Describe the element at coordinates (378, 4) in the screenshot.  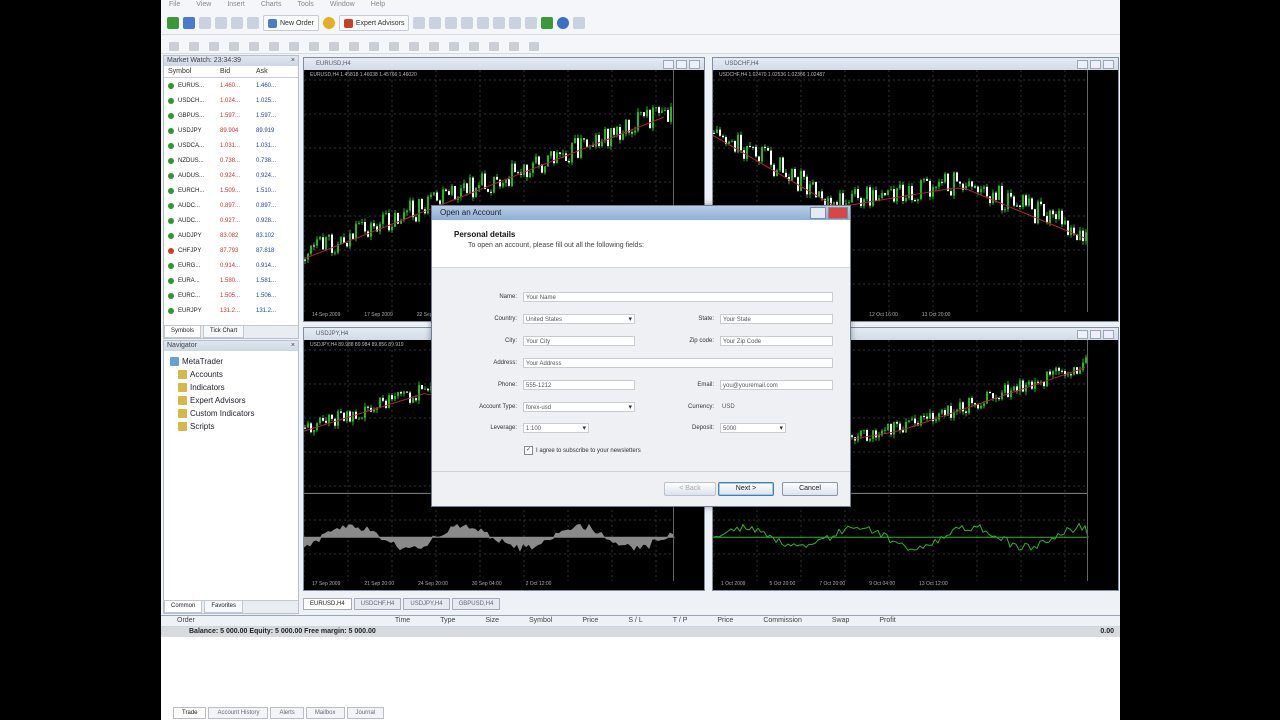
I see `menu-help: Help` at that location.